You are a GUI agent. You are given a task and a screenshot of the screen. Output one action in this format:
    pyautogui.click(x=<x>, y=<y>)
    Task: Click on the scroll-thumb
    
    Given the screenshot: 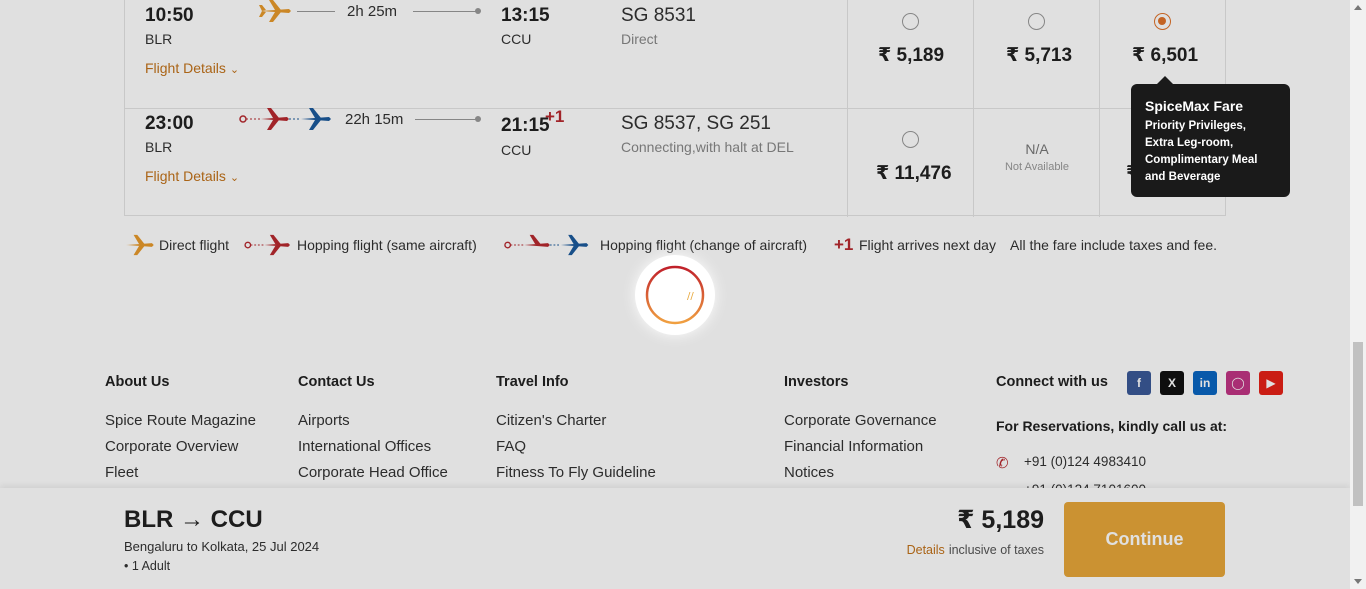 What is the action you would take?
    pyautogui.click(x=1358, y=424)
    